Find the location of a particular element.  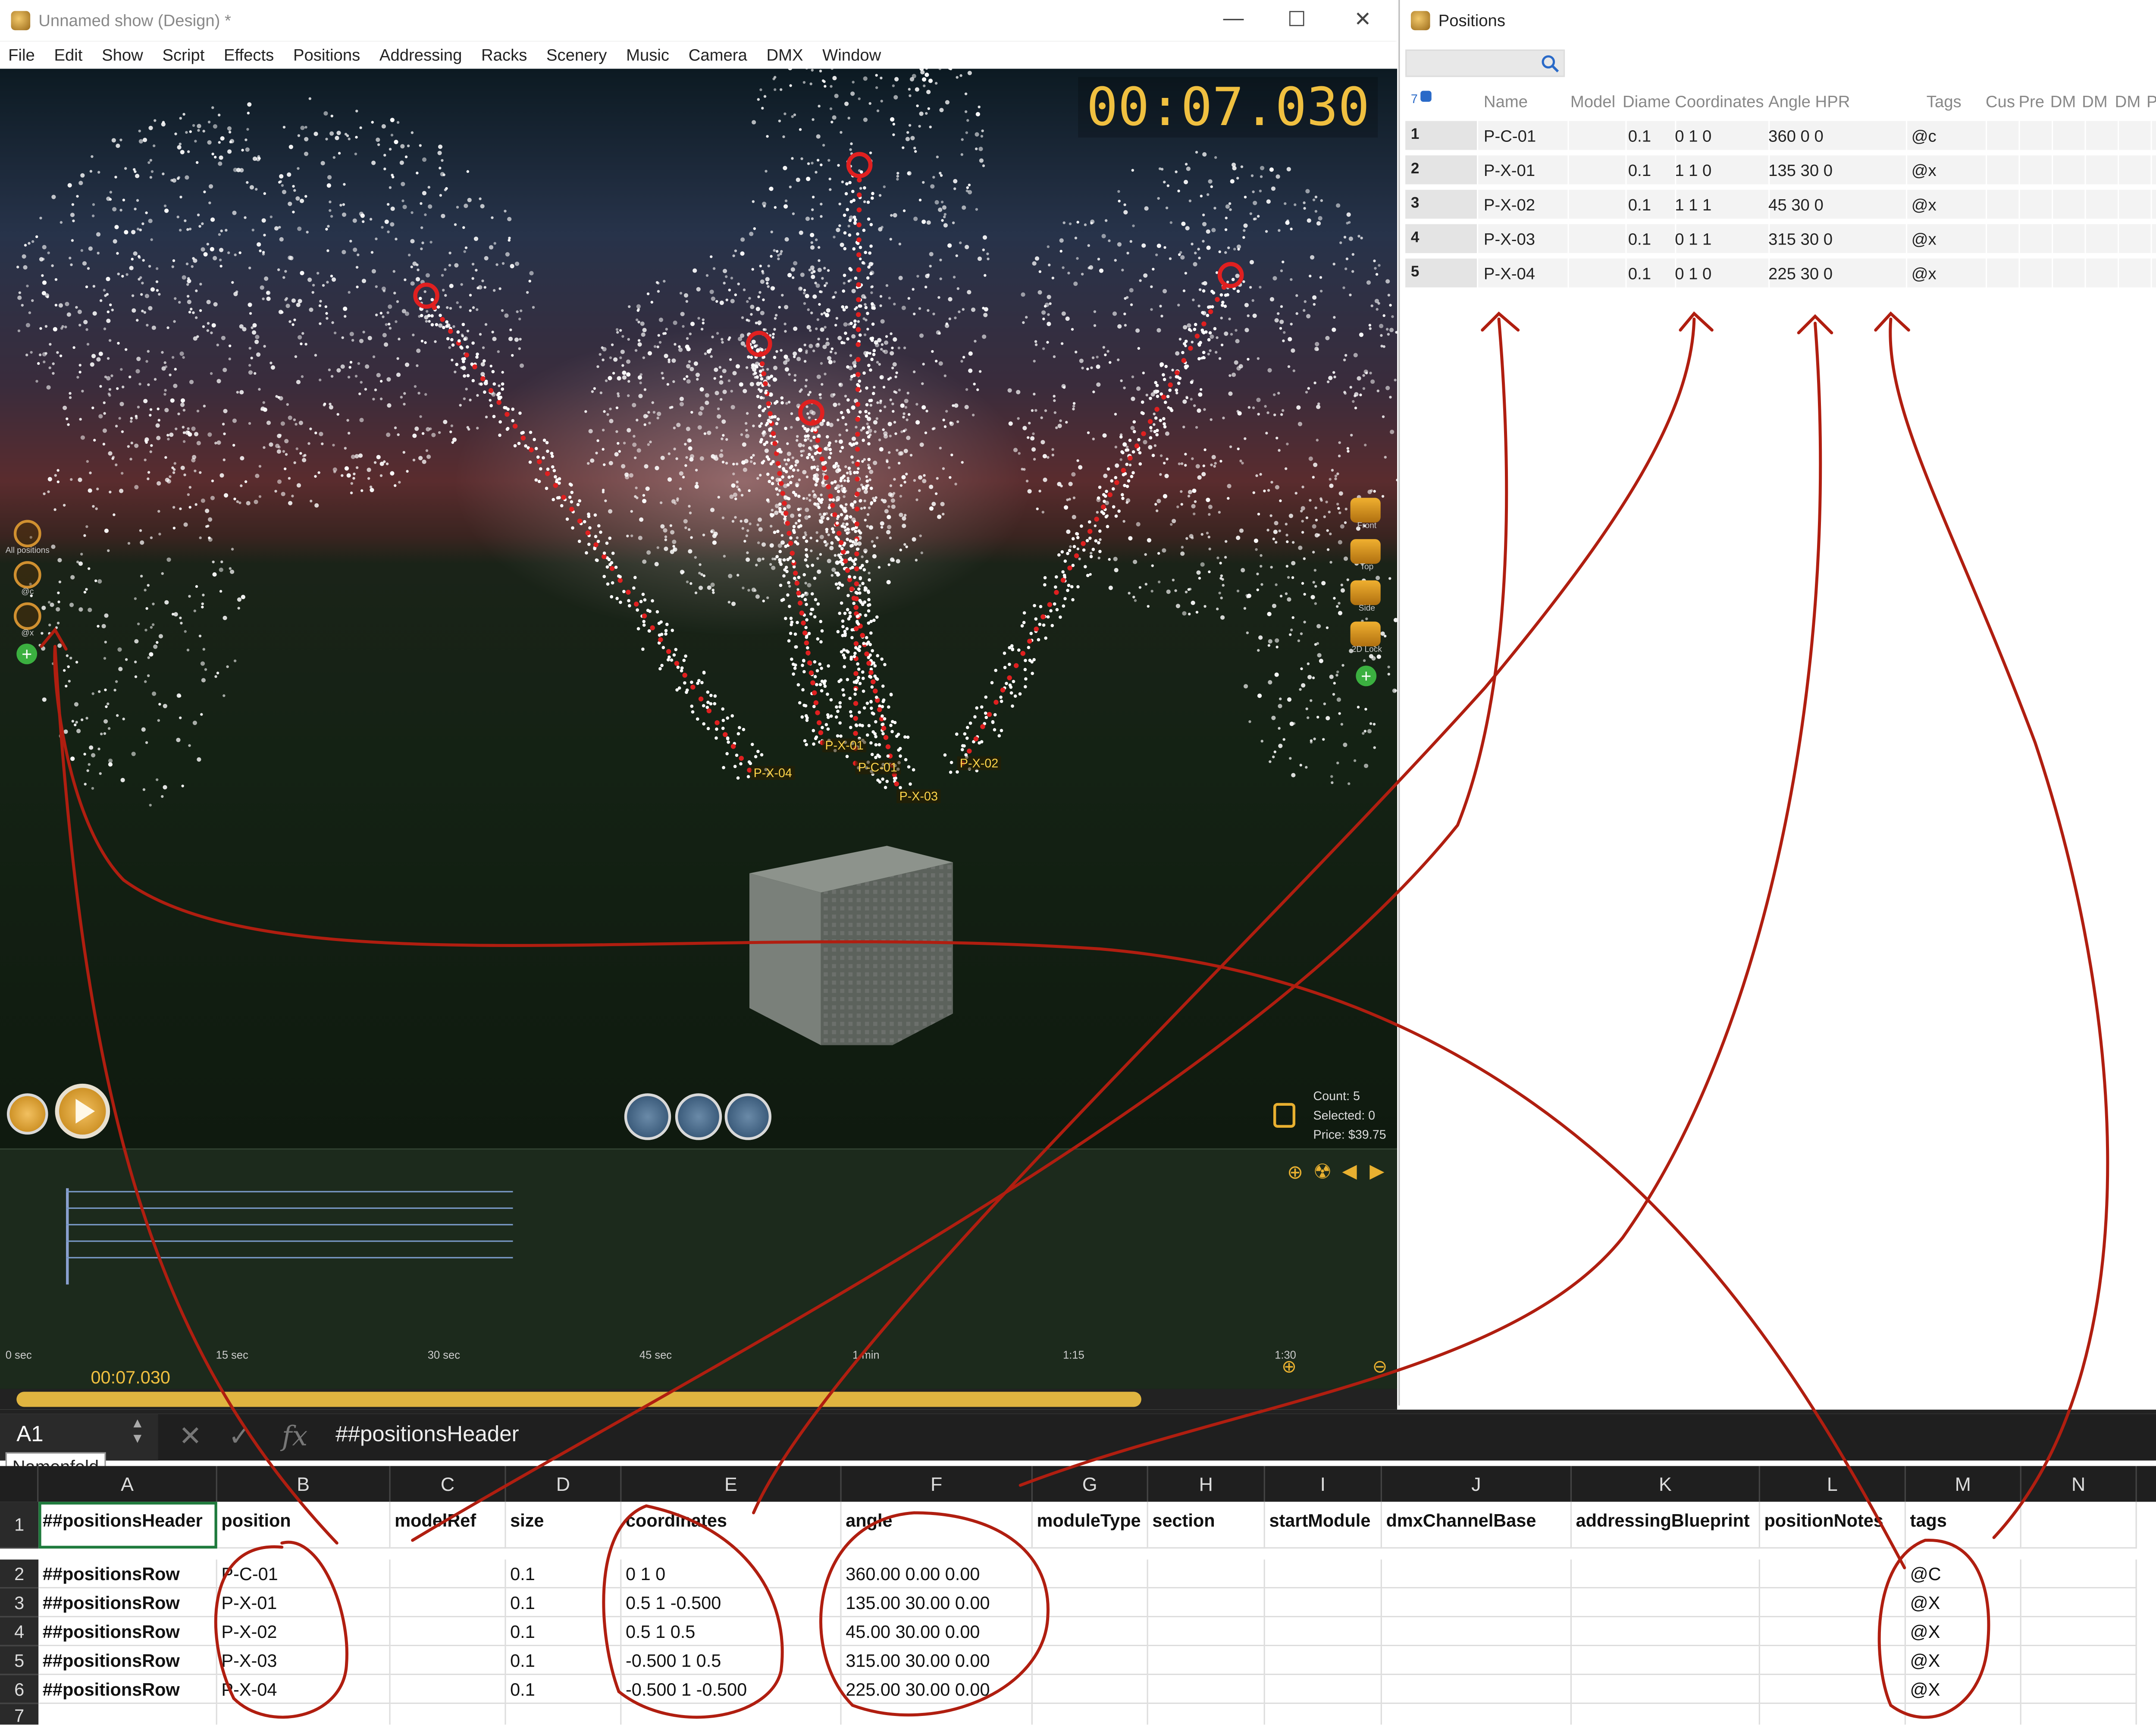

name-cell: P-X-03 is located at coordinates (1509, 240).